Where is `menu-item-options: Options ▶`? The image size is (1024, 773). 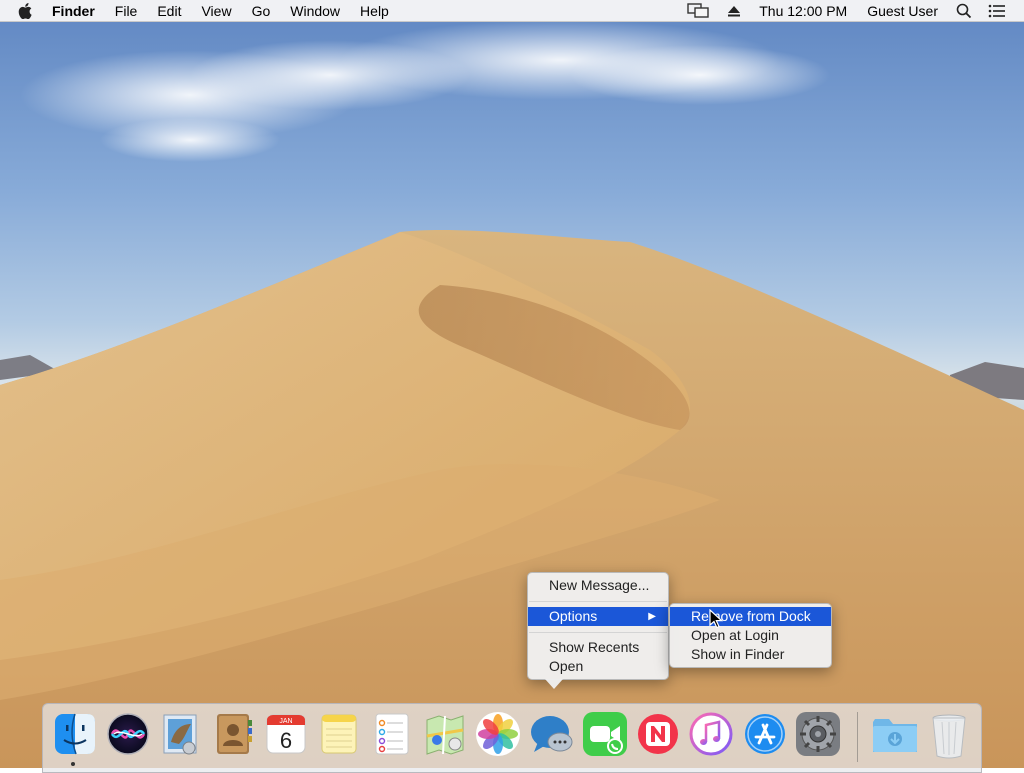
menu-item-options: Options ▶ is located at coordinates (598, 616).